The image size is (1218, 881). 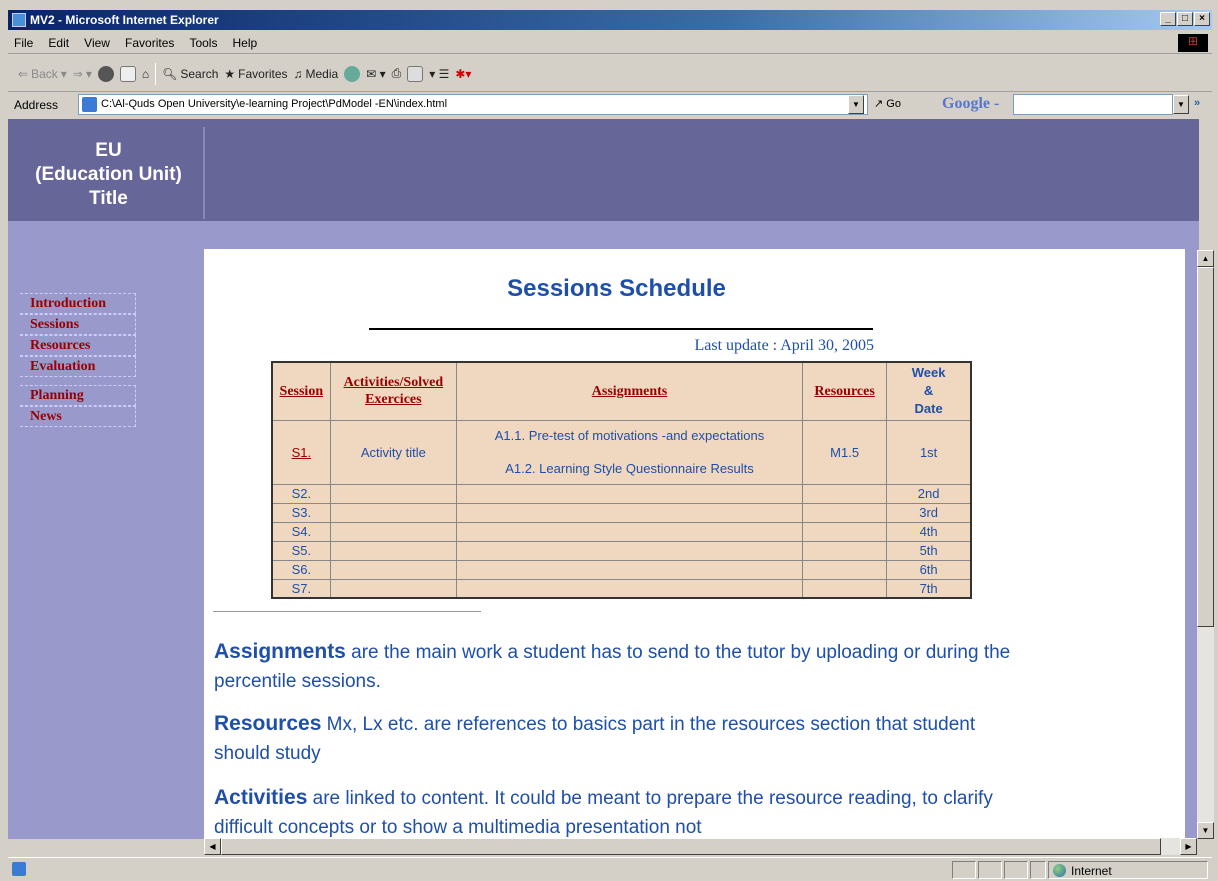 I want to click on toolbar-more-button: », so click(x=1197, y=103).